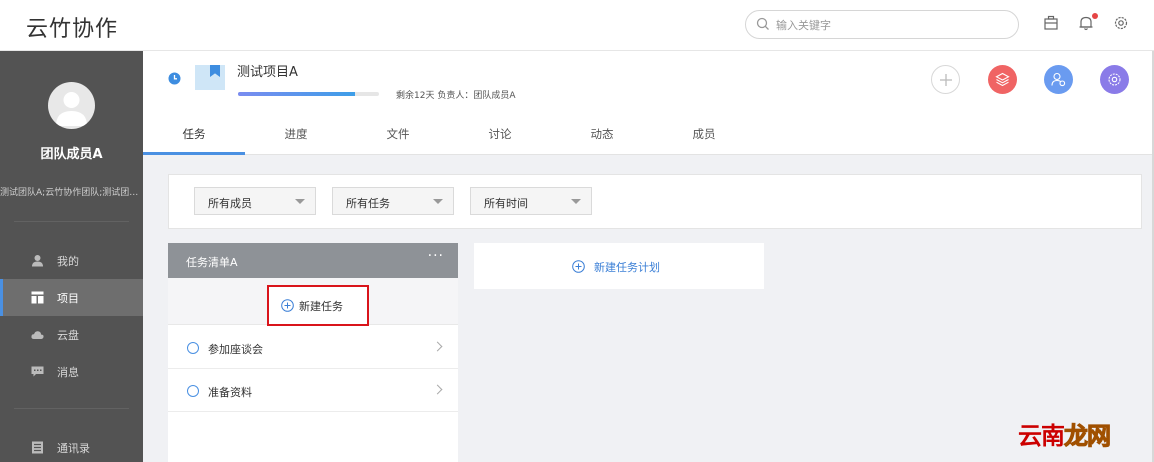 This screenshot has width=1154, height=462. I want to click on time-filter-select: 所有时间, so click(531, 201).